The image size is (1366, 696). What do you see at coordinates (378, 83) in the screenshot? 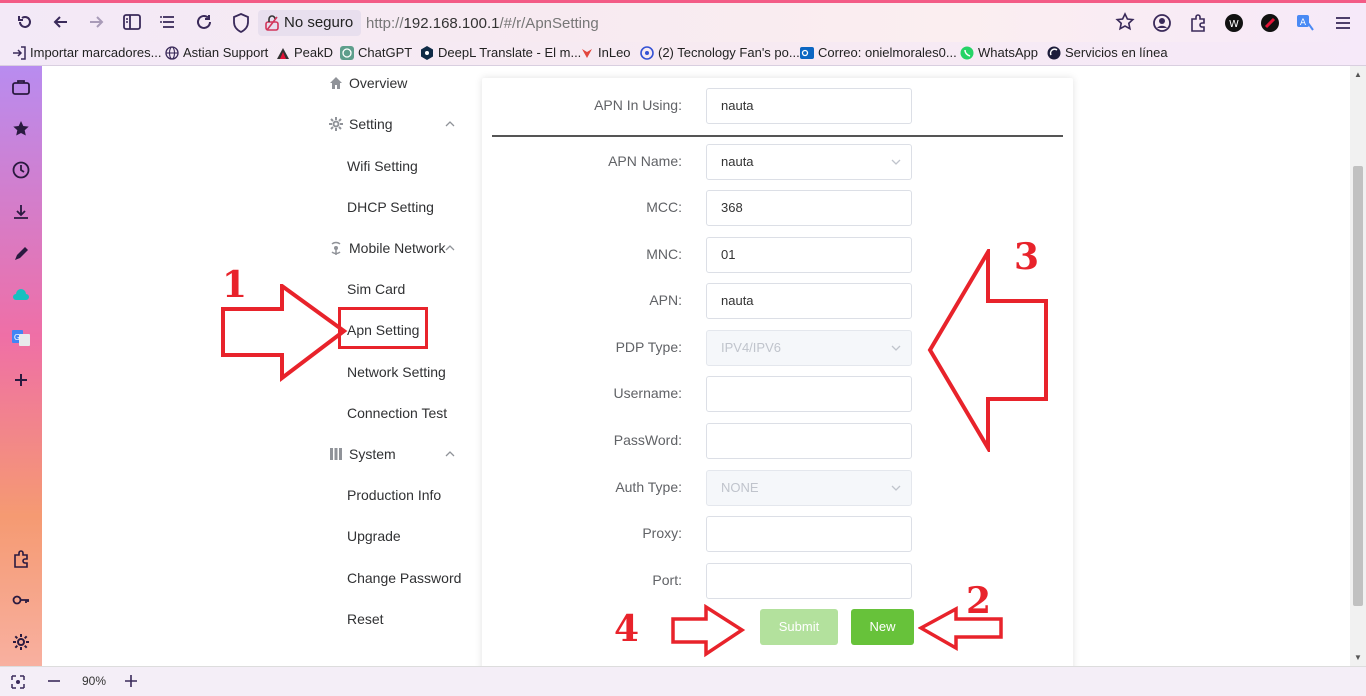
I see `menu-overview-label: Overview` at bounding box center [378, 83].